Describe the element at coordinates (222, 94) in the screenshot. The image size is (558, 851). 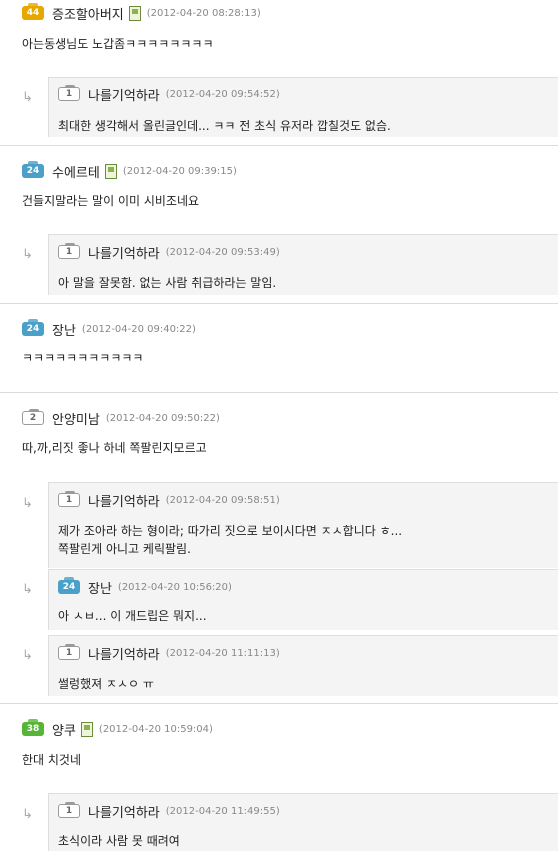
I see `timestamp: (2012-04-20 09:54:52)` at that location.